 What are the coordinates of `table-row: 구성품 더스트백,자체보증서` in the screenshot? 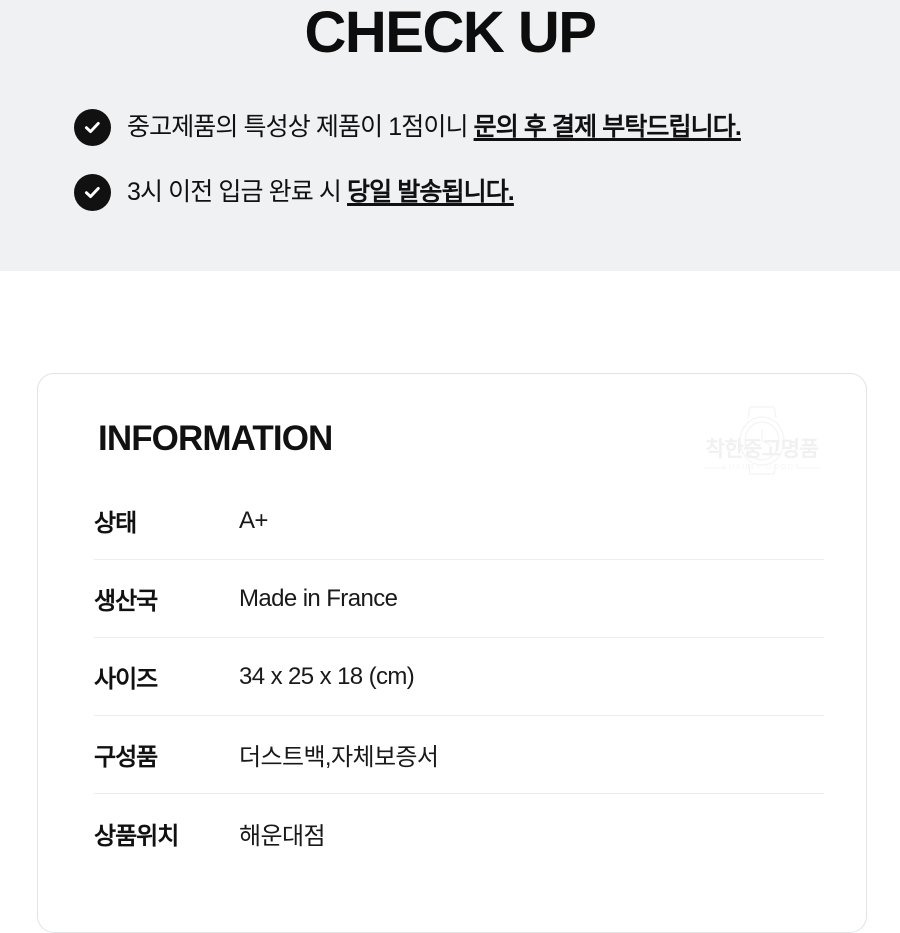 It's located at (459, 755).